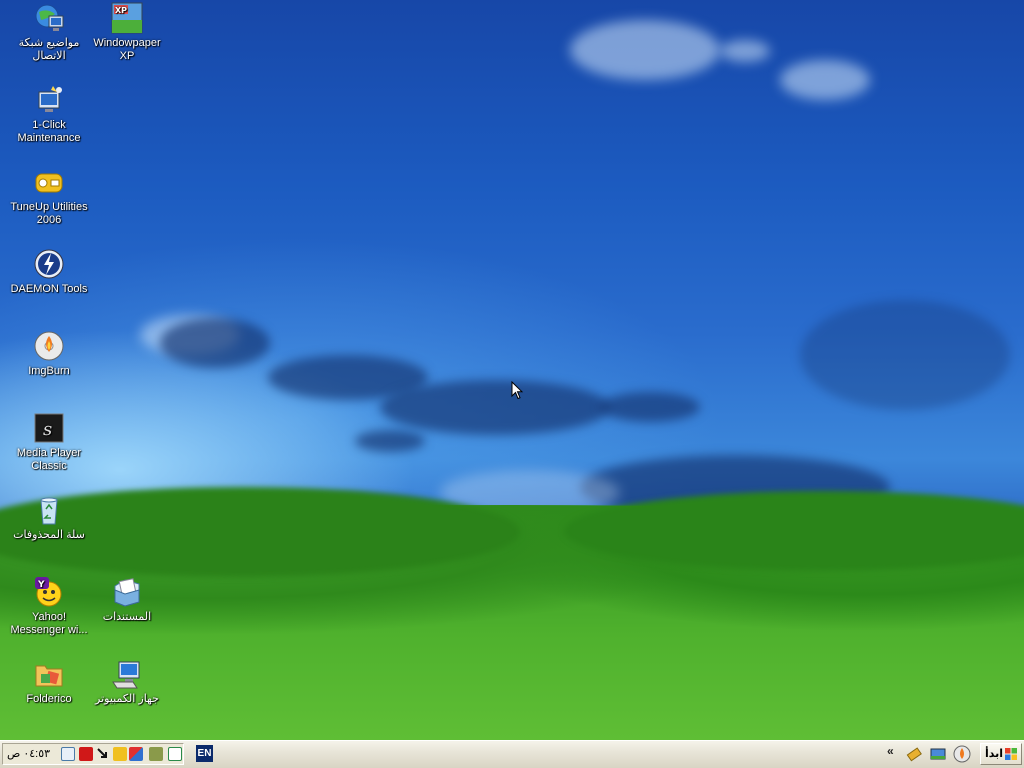  I want to click on desktop-icon-imgburn: ImgBurn, so click(49, 354).